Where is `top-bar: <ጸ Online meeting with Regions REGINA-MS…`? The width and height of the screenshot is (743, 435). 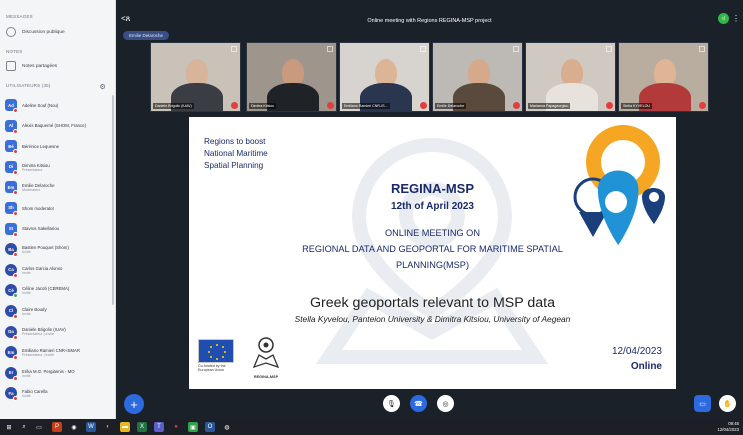
top-bar: <ጸ Online meeting with Regions REGINA-MS… is located at coordinates (429, 20).